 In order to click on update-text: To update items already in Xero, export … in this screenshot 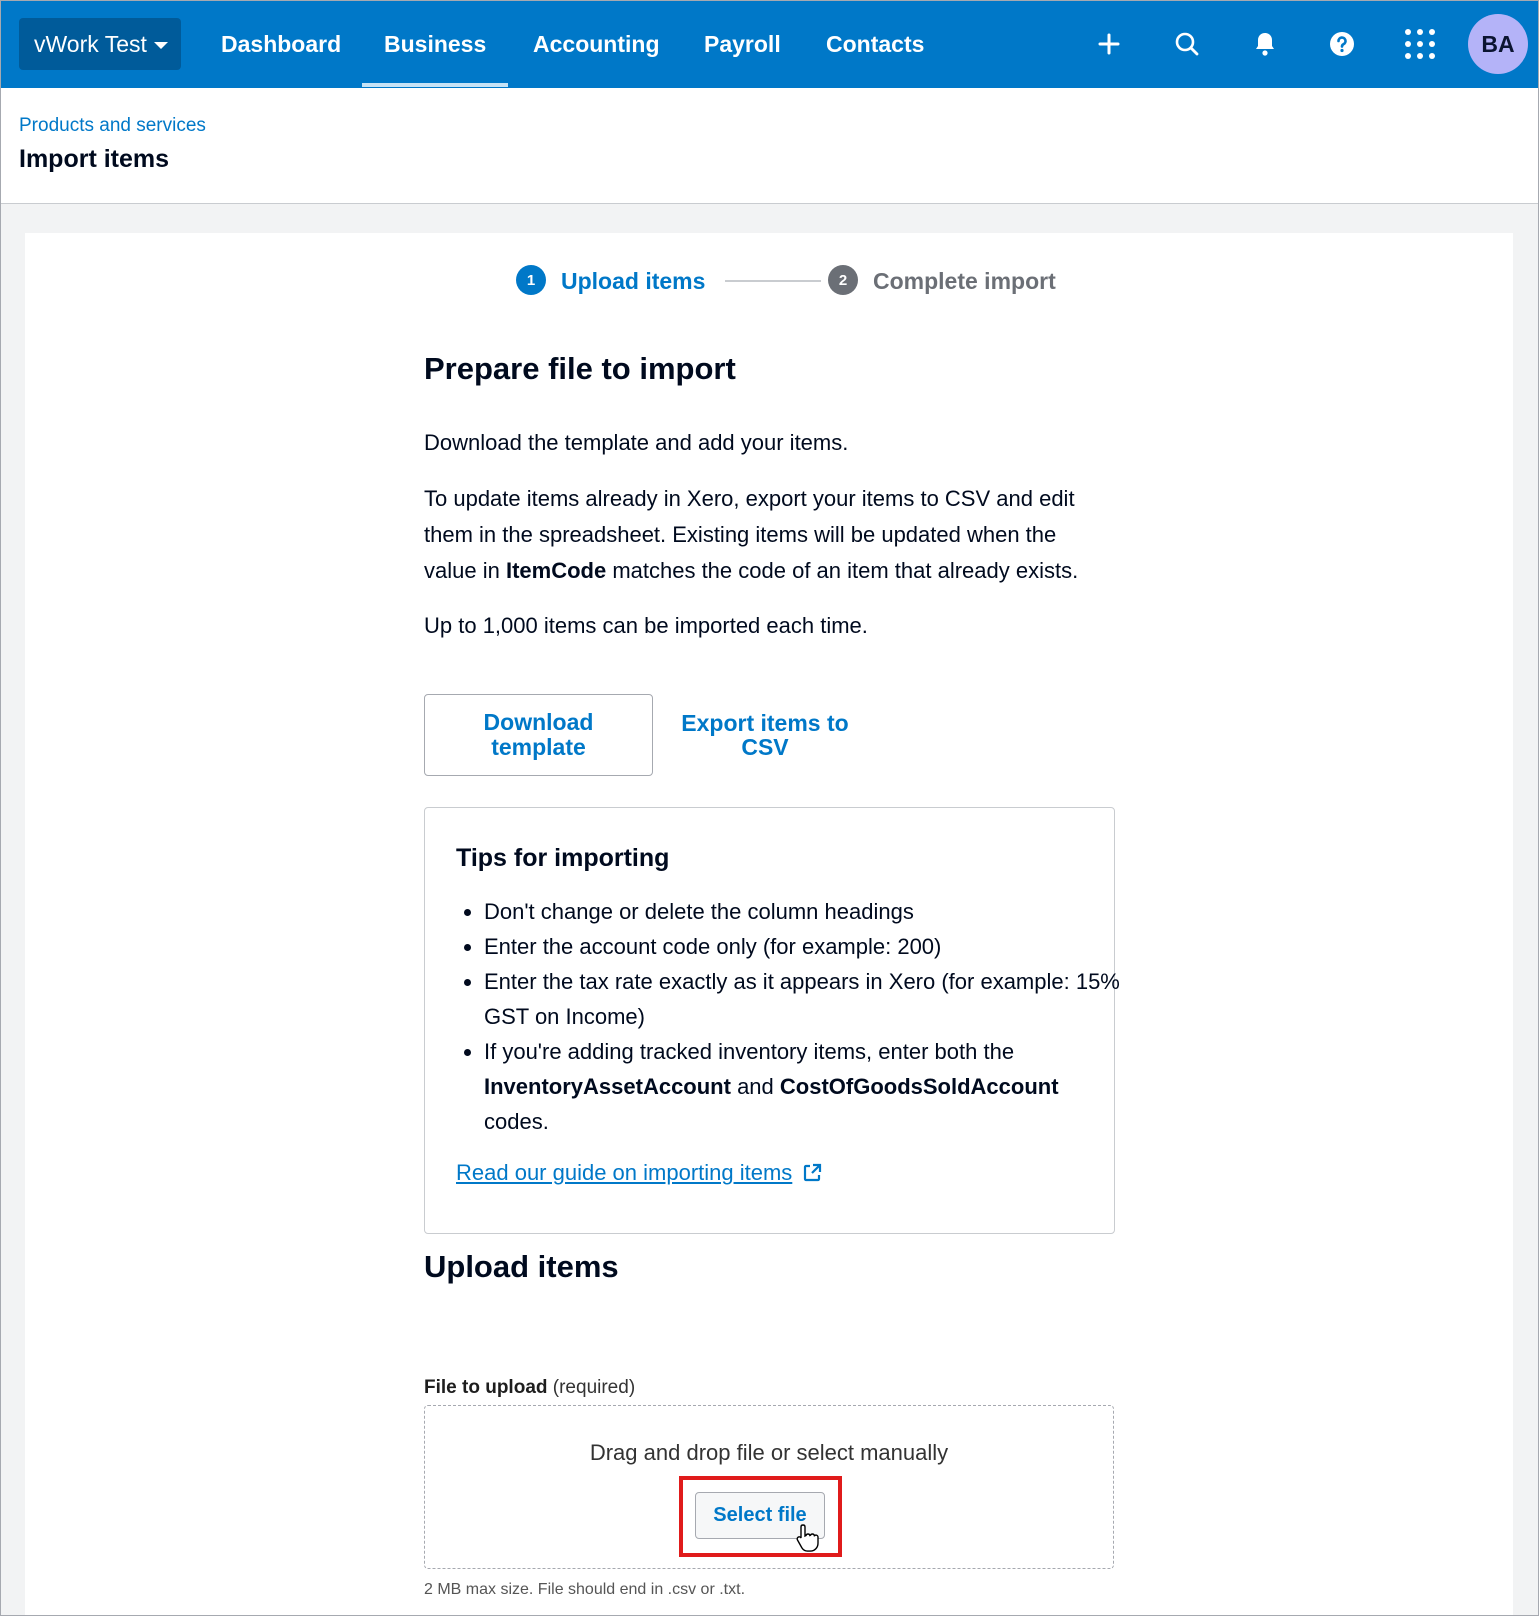, I will do `click(764, 535)`.